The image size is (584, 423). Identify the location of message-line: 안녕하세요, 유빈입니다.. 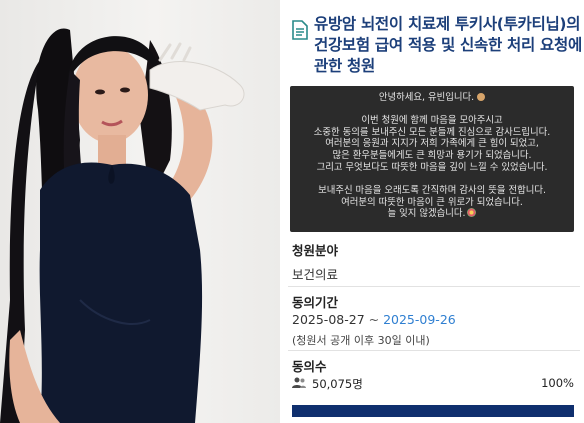
(432, 98).